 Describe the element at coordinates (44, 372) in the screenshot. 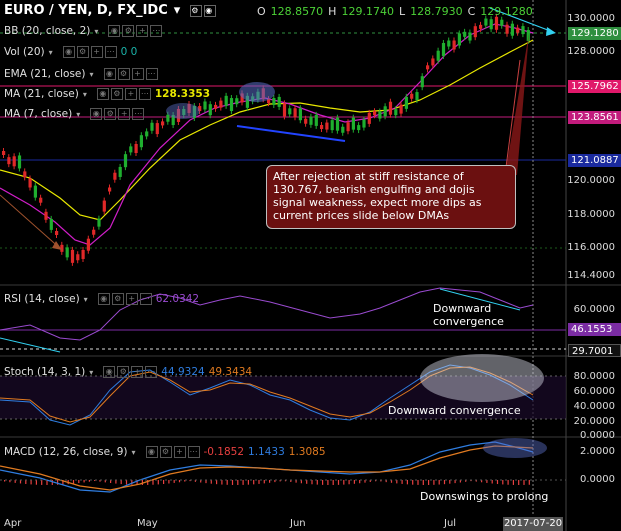

I see `stoch-label: Stoch (14, 3, 1)` at that location.